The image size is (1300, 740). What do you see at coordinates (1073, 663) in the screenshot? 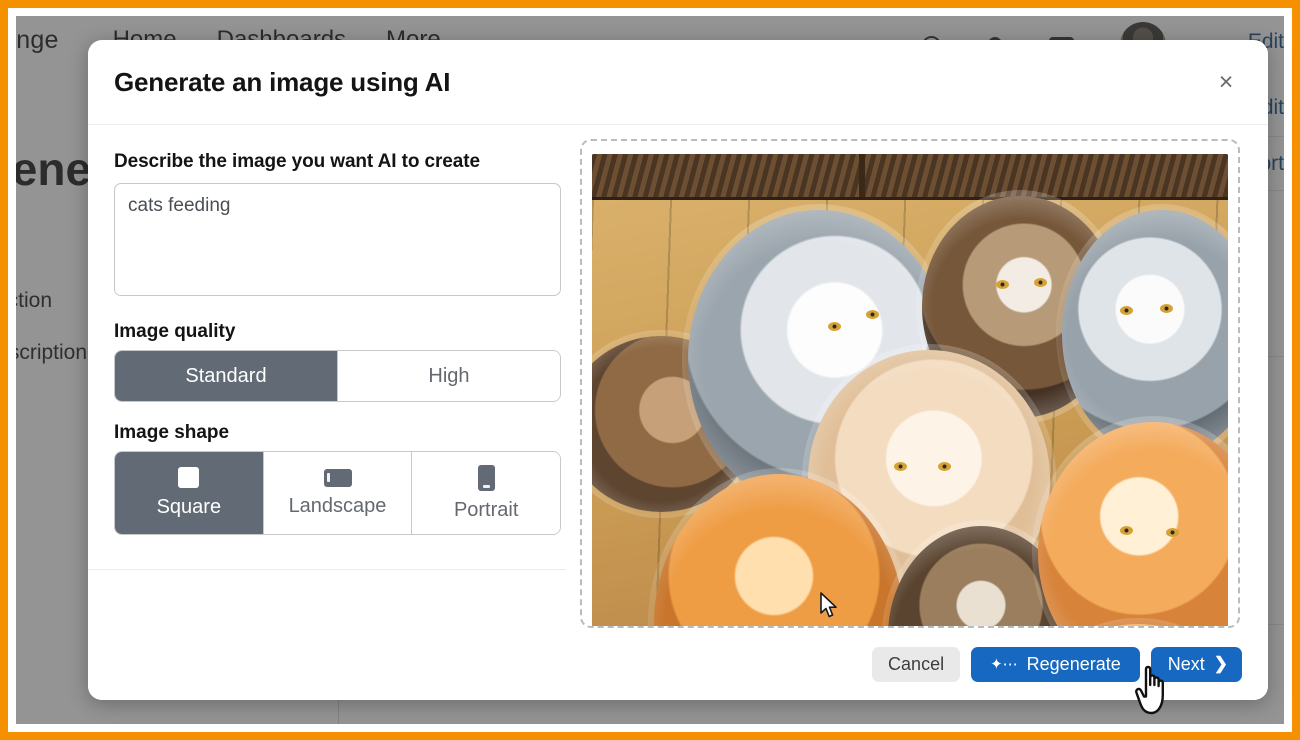
I see `regenerate-button-label: Regenerate` at bounding box center [1073, 663].